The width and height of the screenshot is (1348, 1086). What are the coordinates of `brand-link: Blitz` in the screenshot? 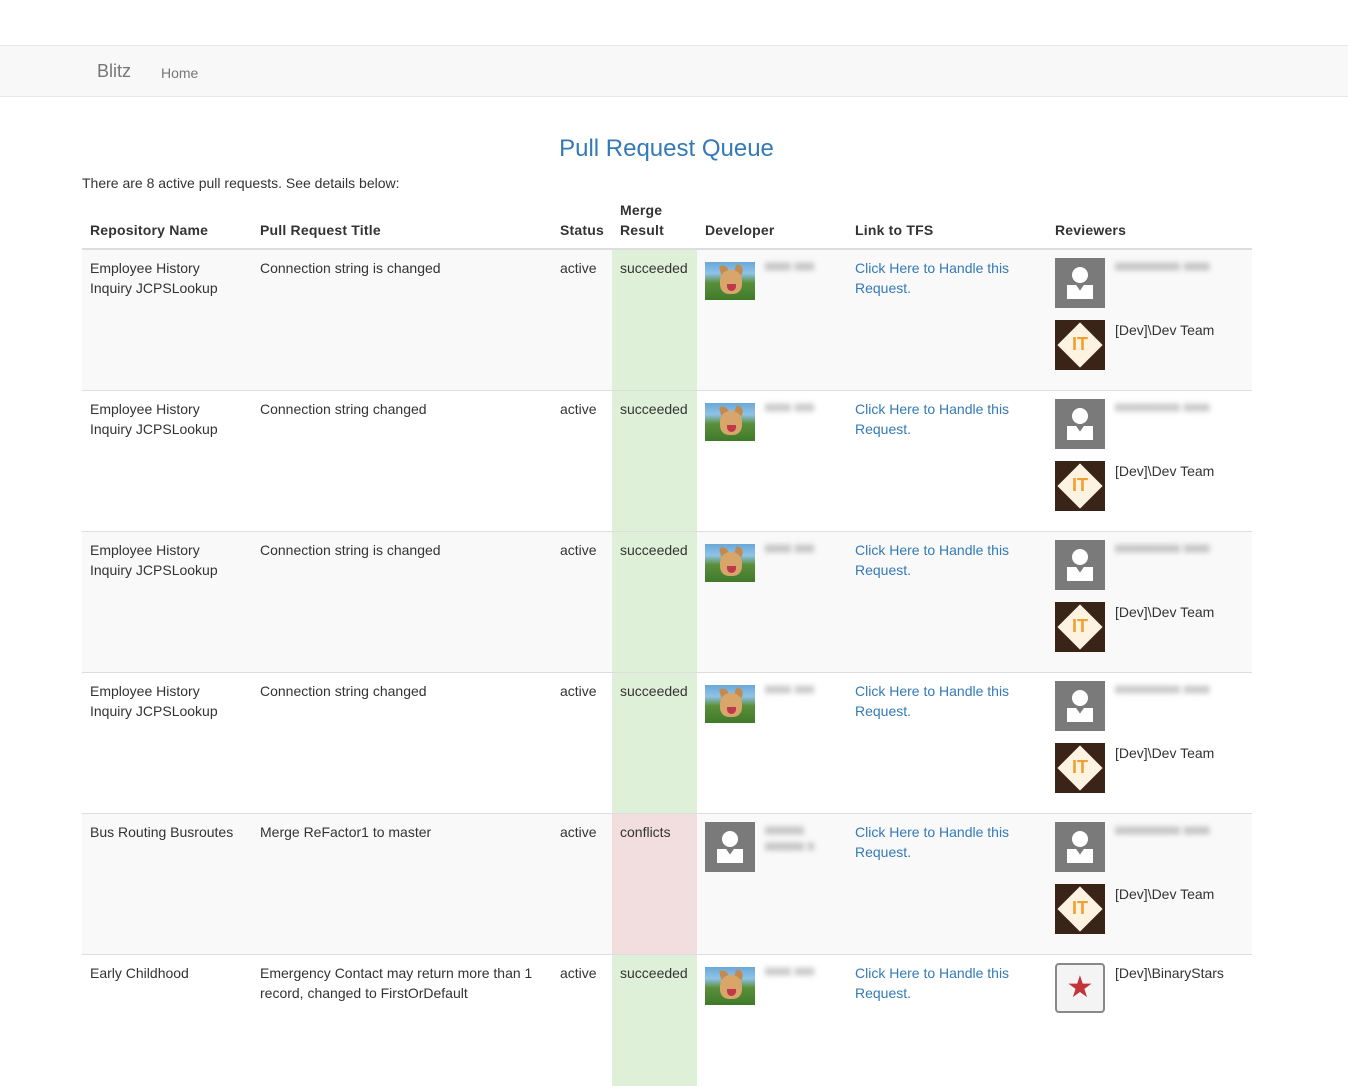 It's located at (114, 71).